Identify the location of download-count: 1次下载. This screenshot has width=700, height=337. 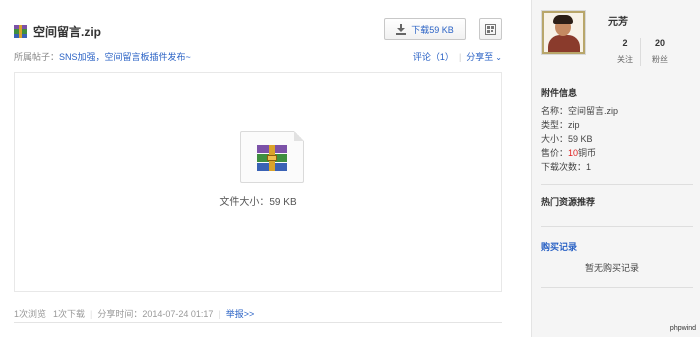
(69, 314).